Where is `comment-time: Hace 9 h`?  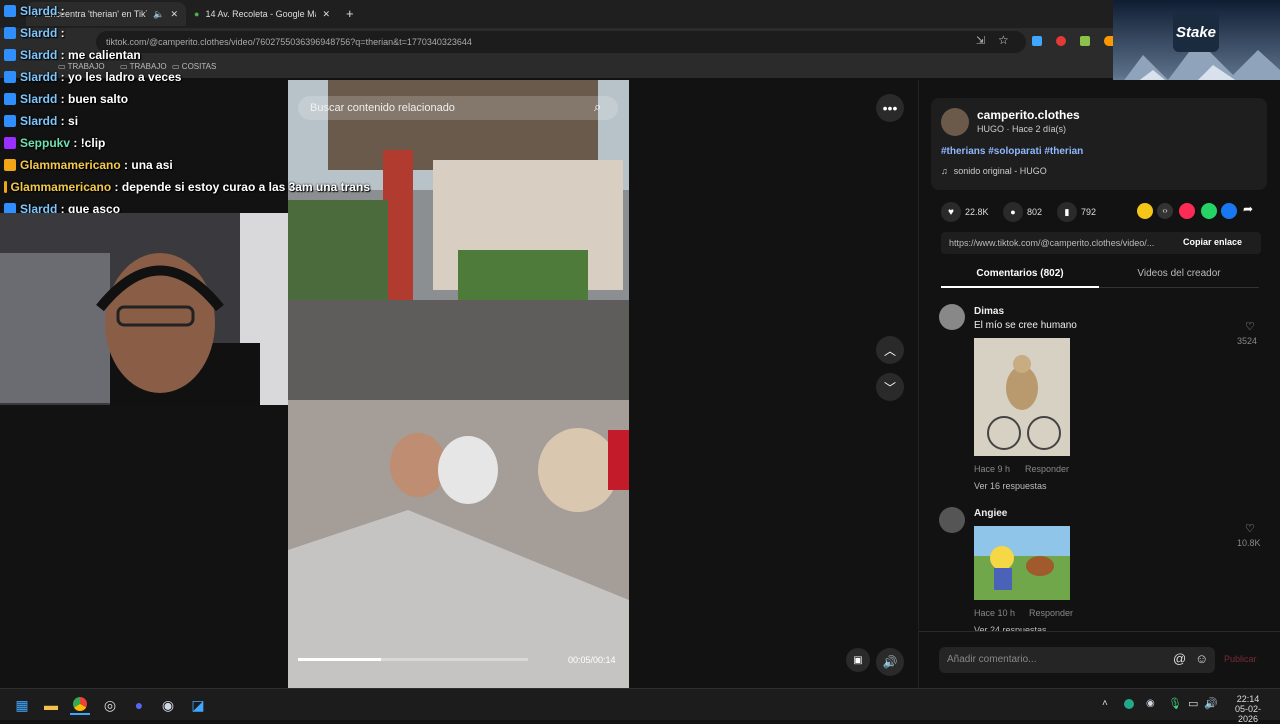
comment-time: Hace 9 h is located at coordinates (992, 469).